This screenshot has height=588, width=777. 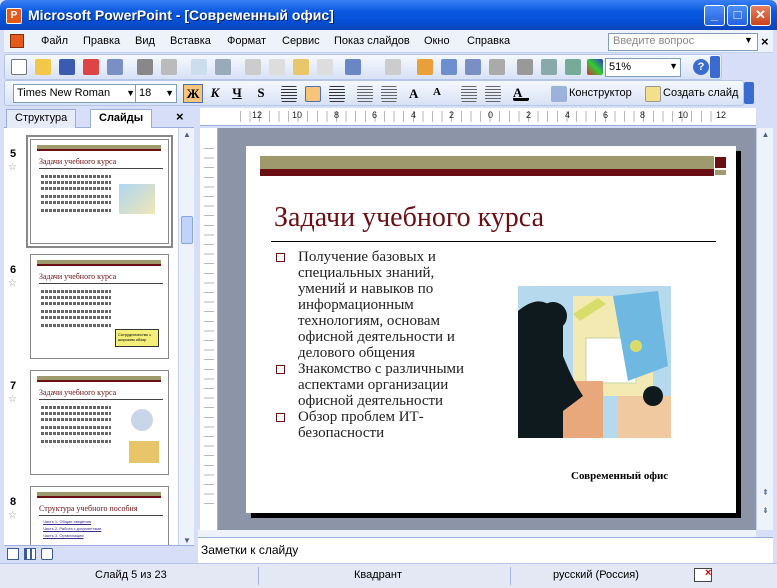 I want to click on status-design: Квадрант, so click(x=378, y=575).